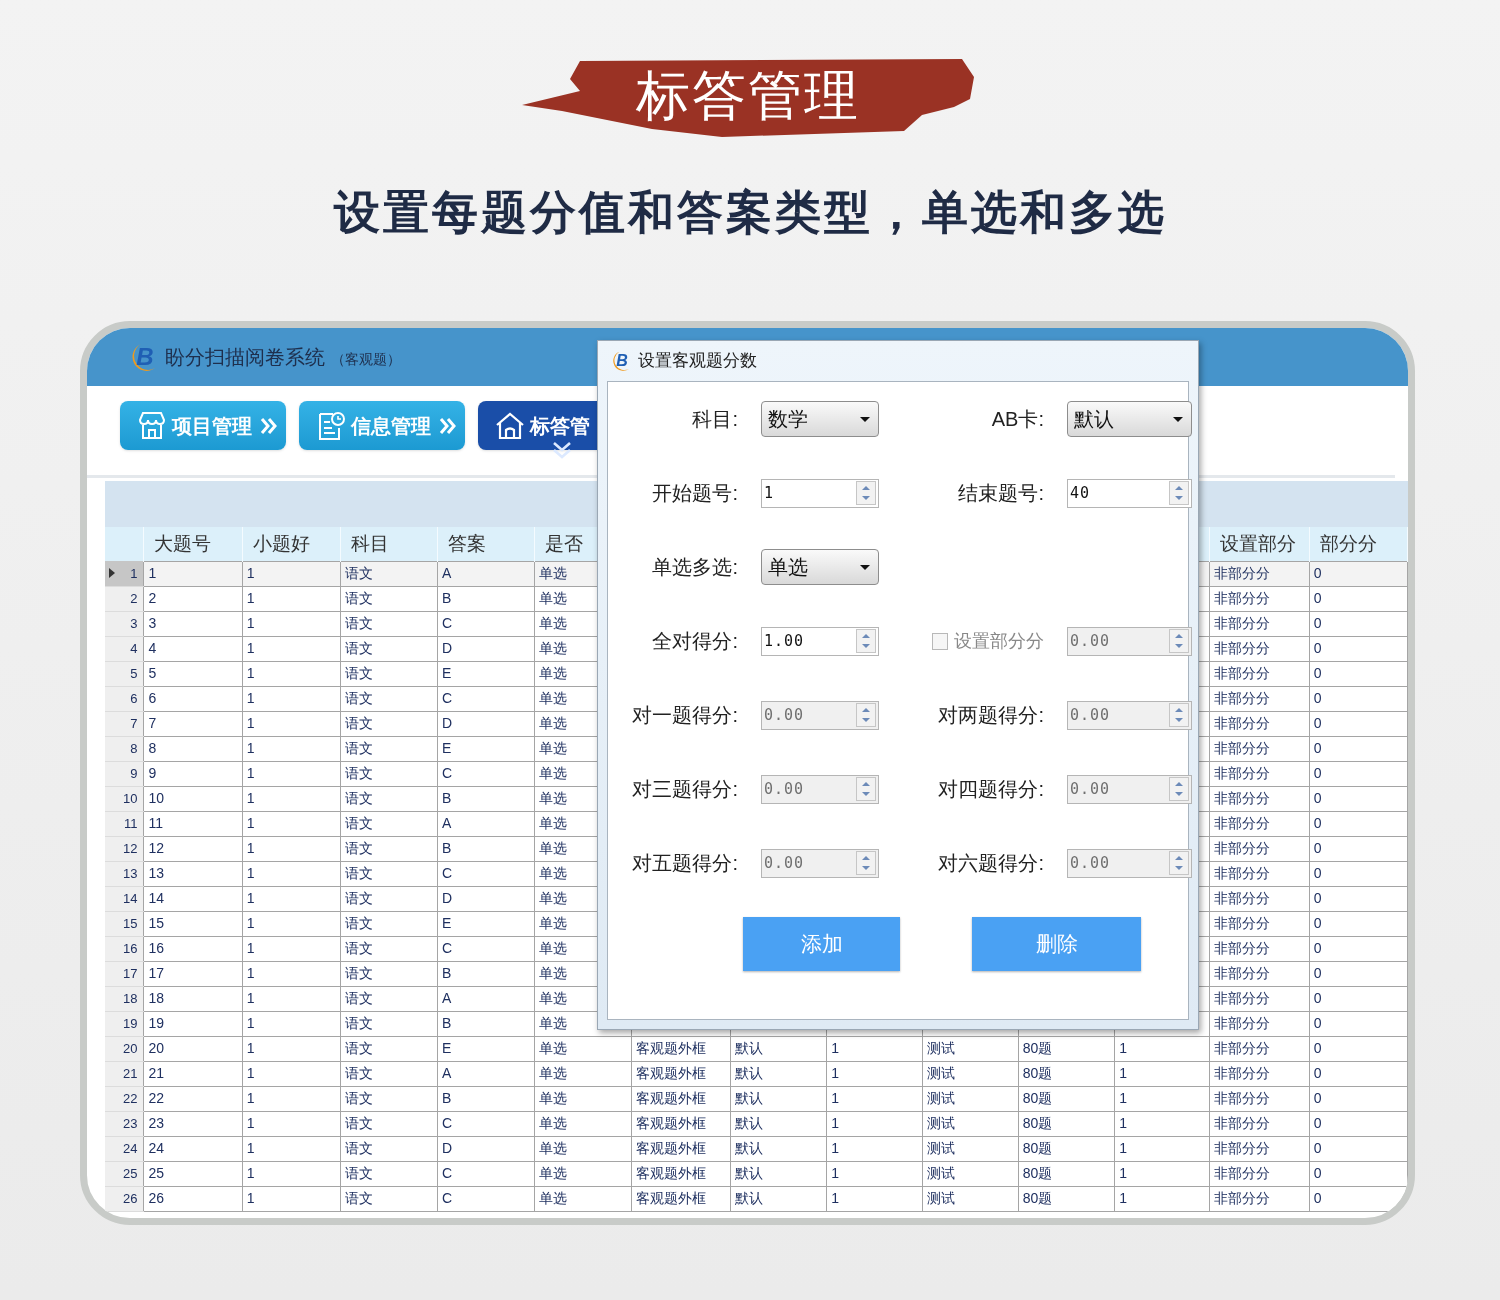  Describe the element at coordinates (486, 544) in the screenshot. I see `column-header: 答案` at that location.